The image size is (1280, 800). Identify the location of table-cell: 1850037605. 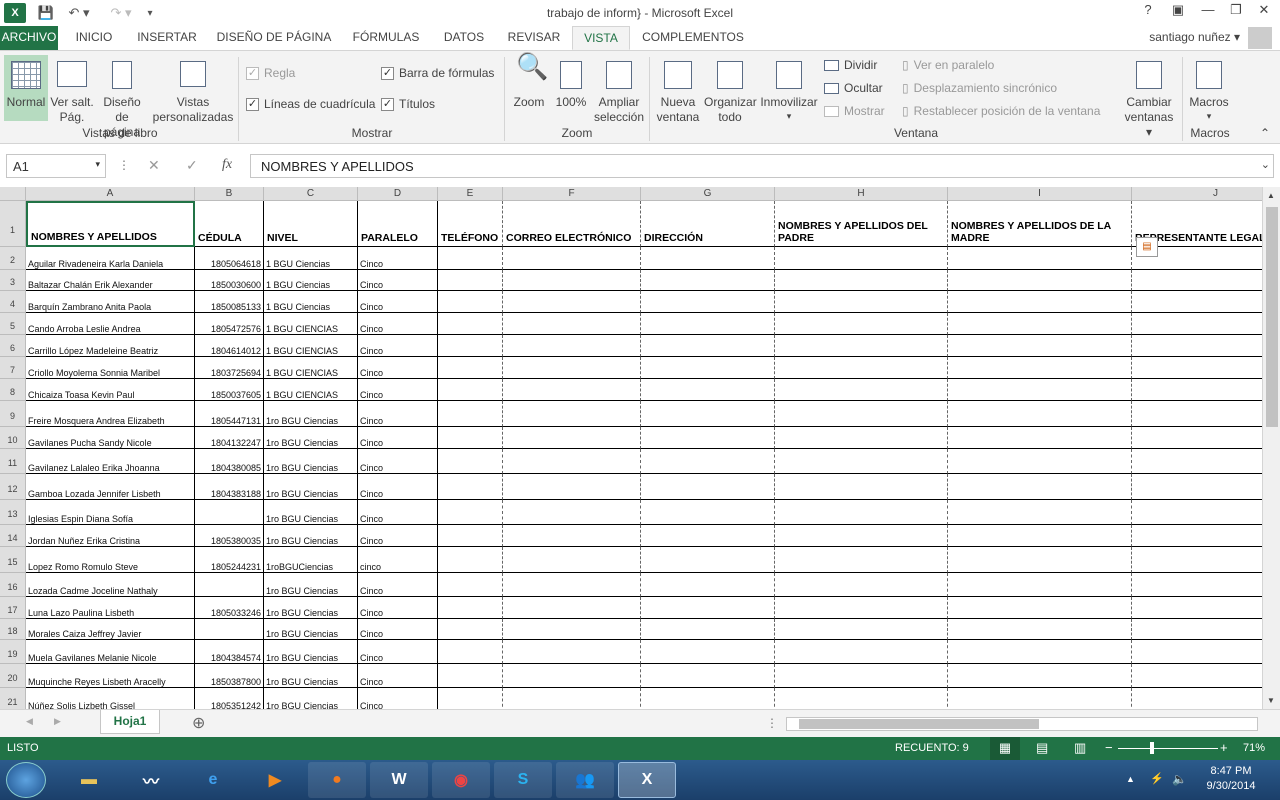
(229, 390).